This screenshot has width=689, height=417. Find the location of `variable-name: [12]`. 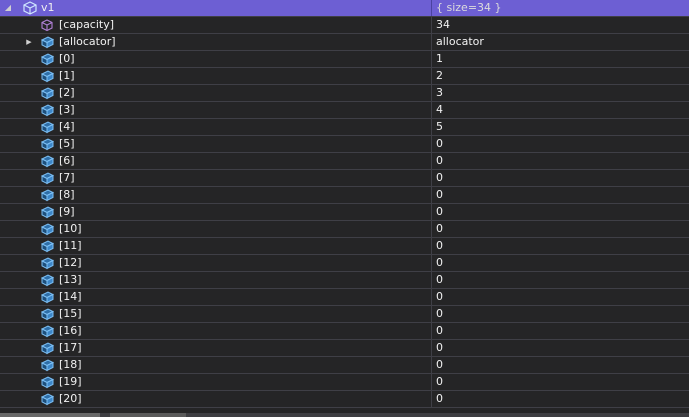

variable-name: [12] is located at coordinates (70, 262).